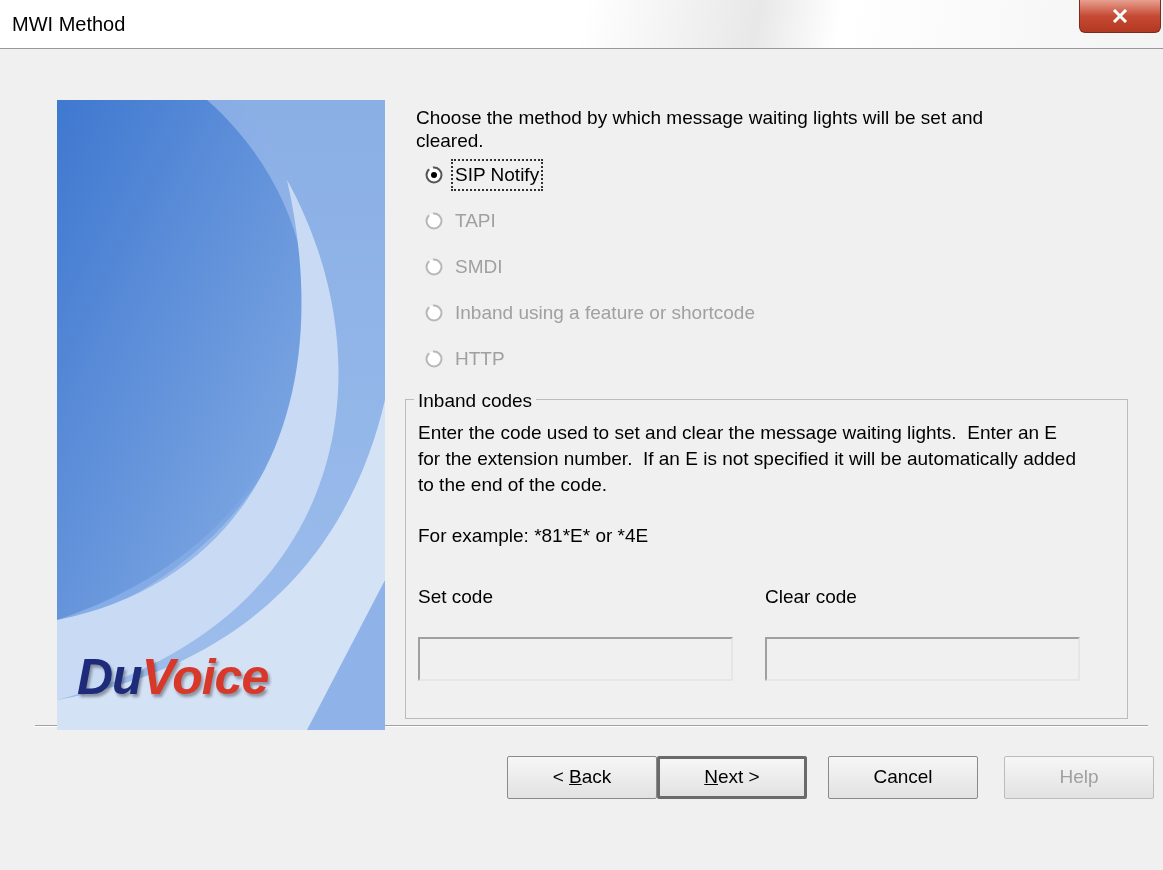 This screenshot has height=870, width=1163. Describe the element at coordinates (732, 777) in the screenshot. I see `wizard-button: Next >` at that location.